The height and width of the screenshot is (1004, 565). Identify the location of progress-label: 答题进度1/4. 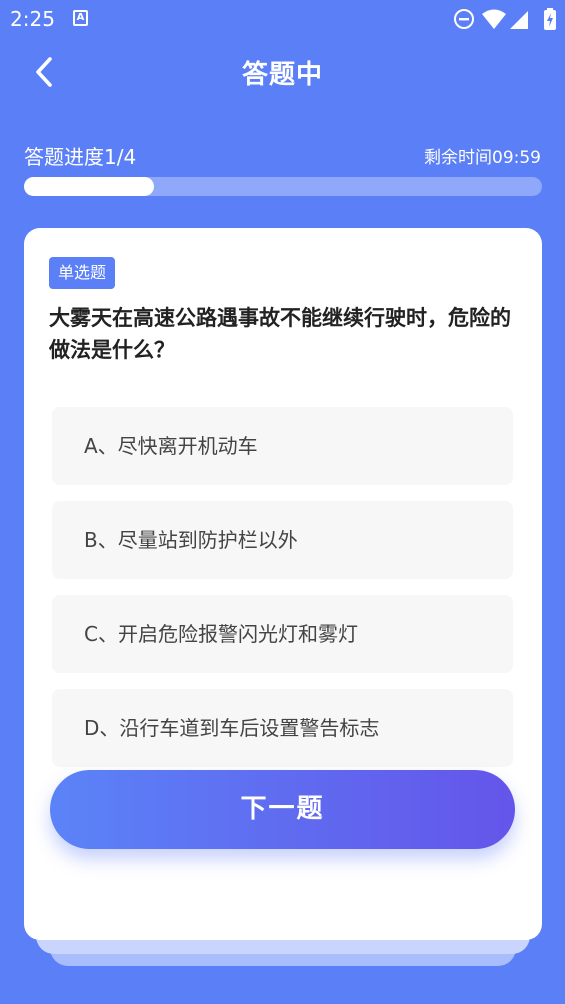
(80, 157).